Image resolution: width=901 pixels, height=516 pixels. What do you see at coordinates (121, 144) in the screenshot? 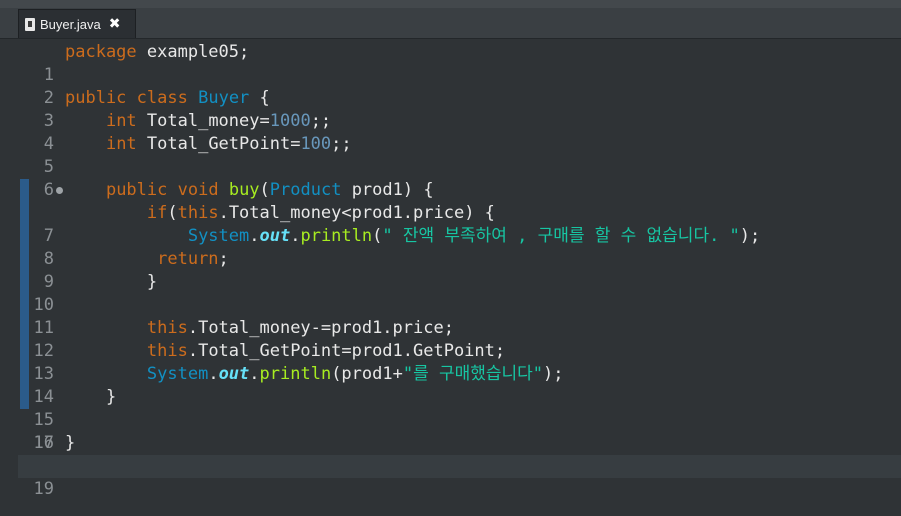
I see `keyword: int` at bounding box center [121, 144].